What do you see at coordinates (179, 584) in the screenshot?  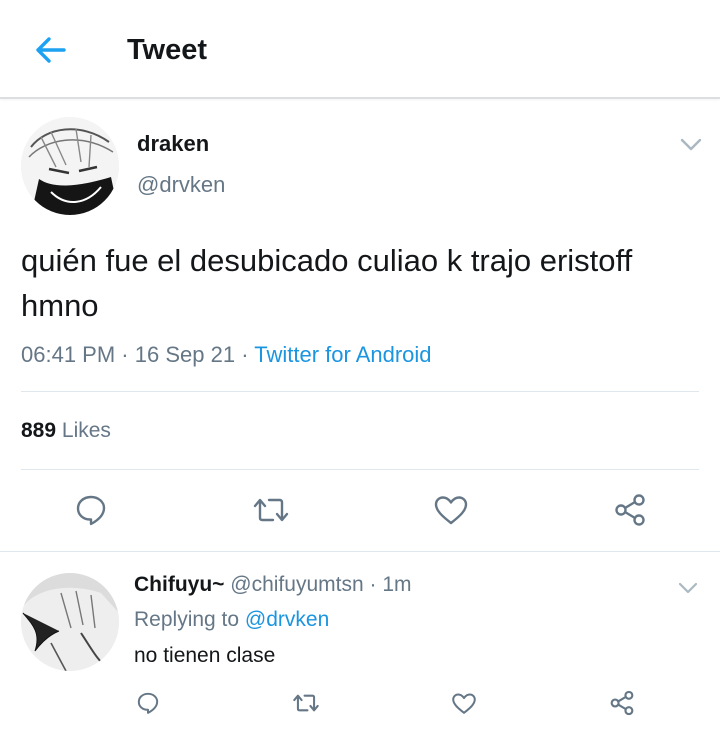 I see `reply-author-name: Chifuyu~` at bounding box center [179, 584].